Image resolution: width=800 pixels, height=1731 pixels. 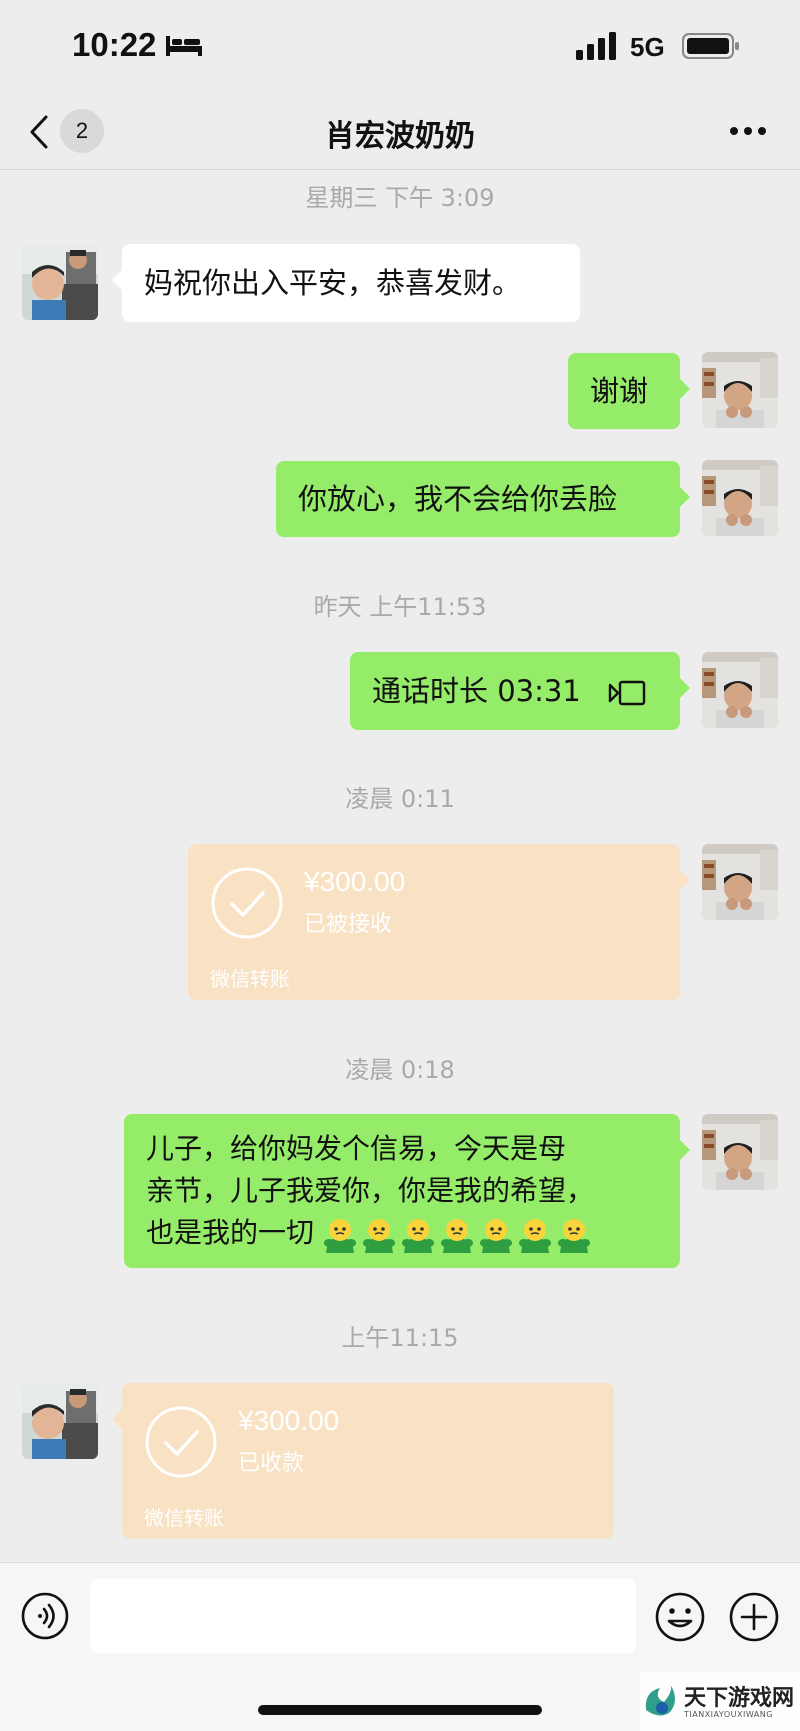 I want to click on video-call-icon, so click(x=627, y=693).